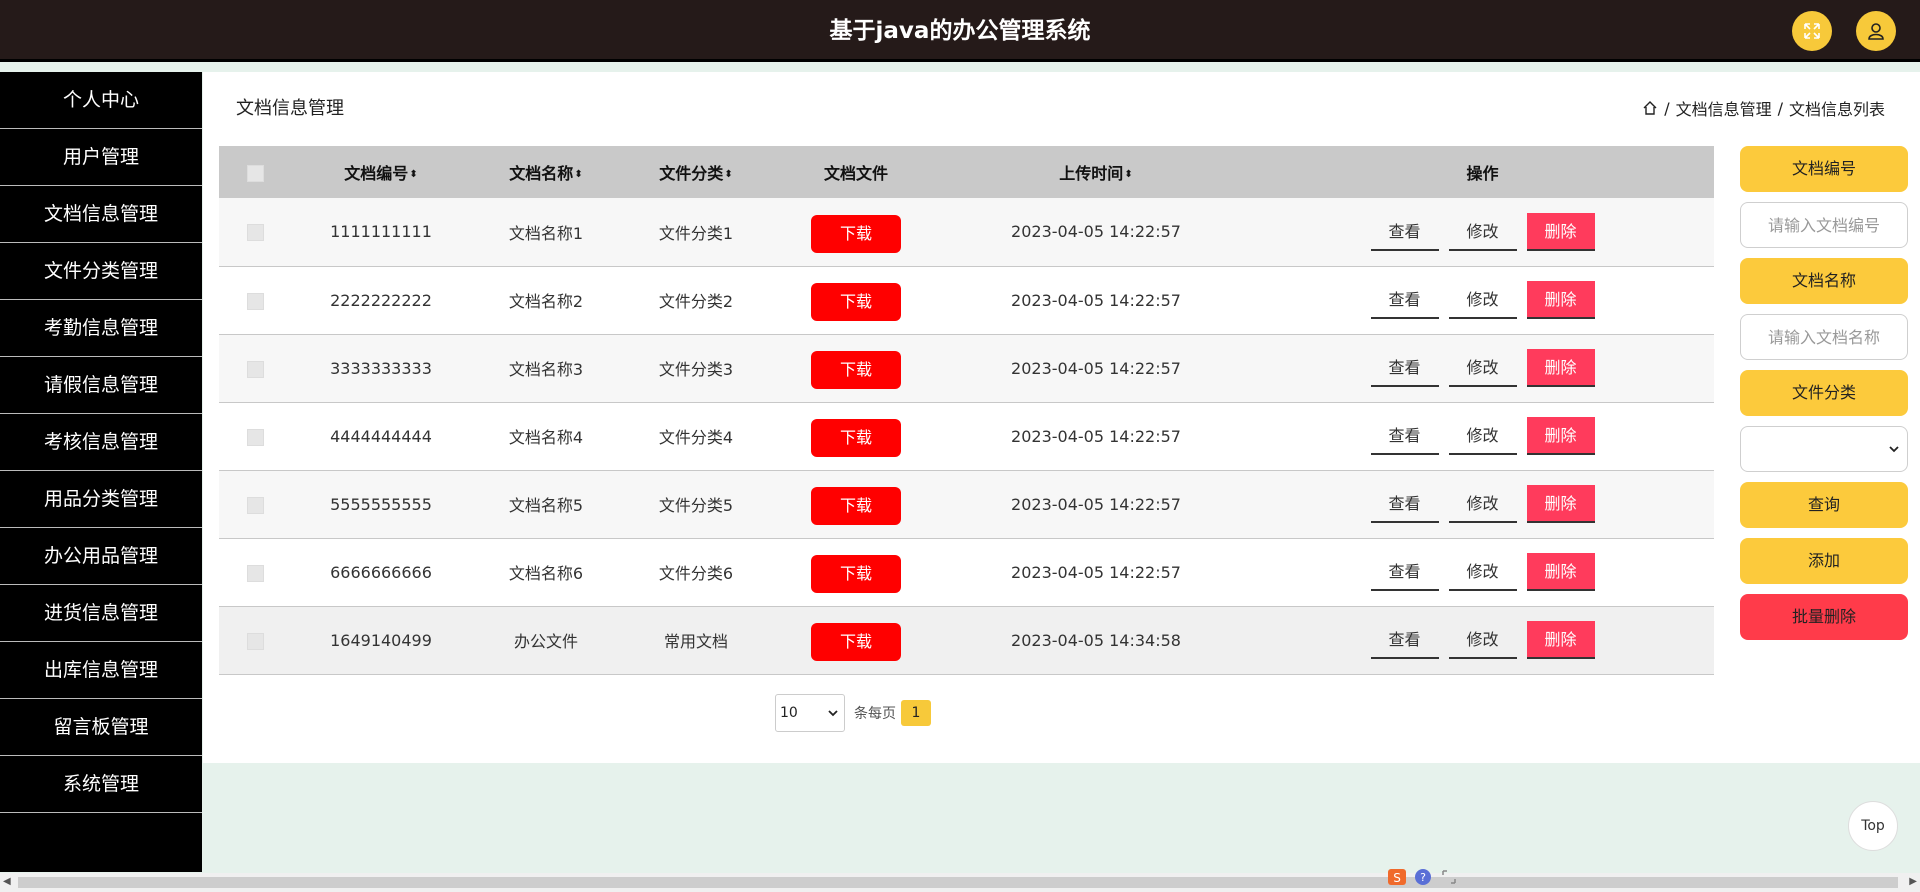  Describe the element at coordinates (916, 713) in the screenshot. I see `page-number-current: 1` at that location.